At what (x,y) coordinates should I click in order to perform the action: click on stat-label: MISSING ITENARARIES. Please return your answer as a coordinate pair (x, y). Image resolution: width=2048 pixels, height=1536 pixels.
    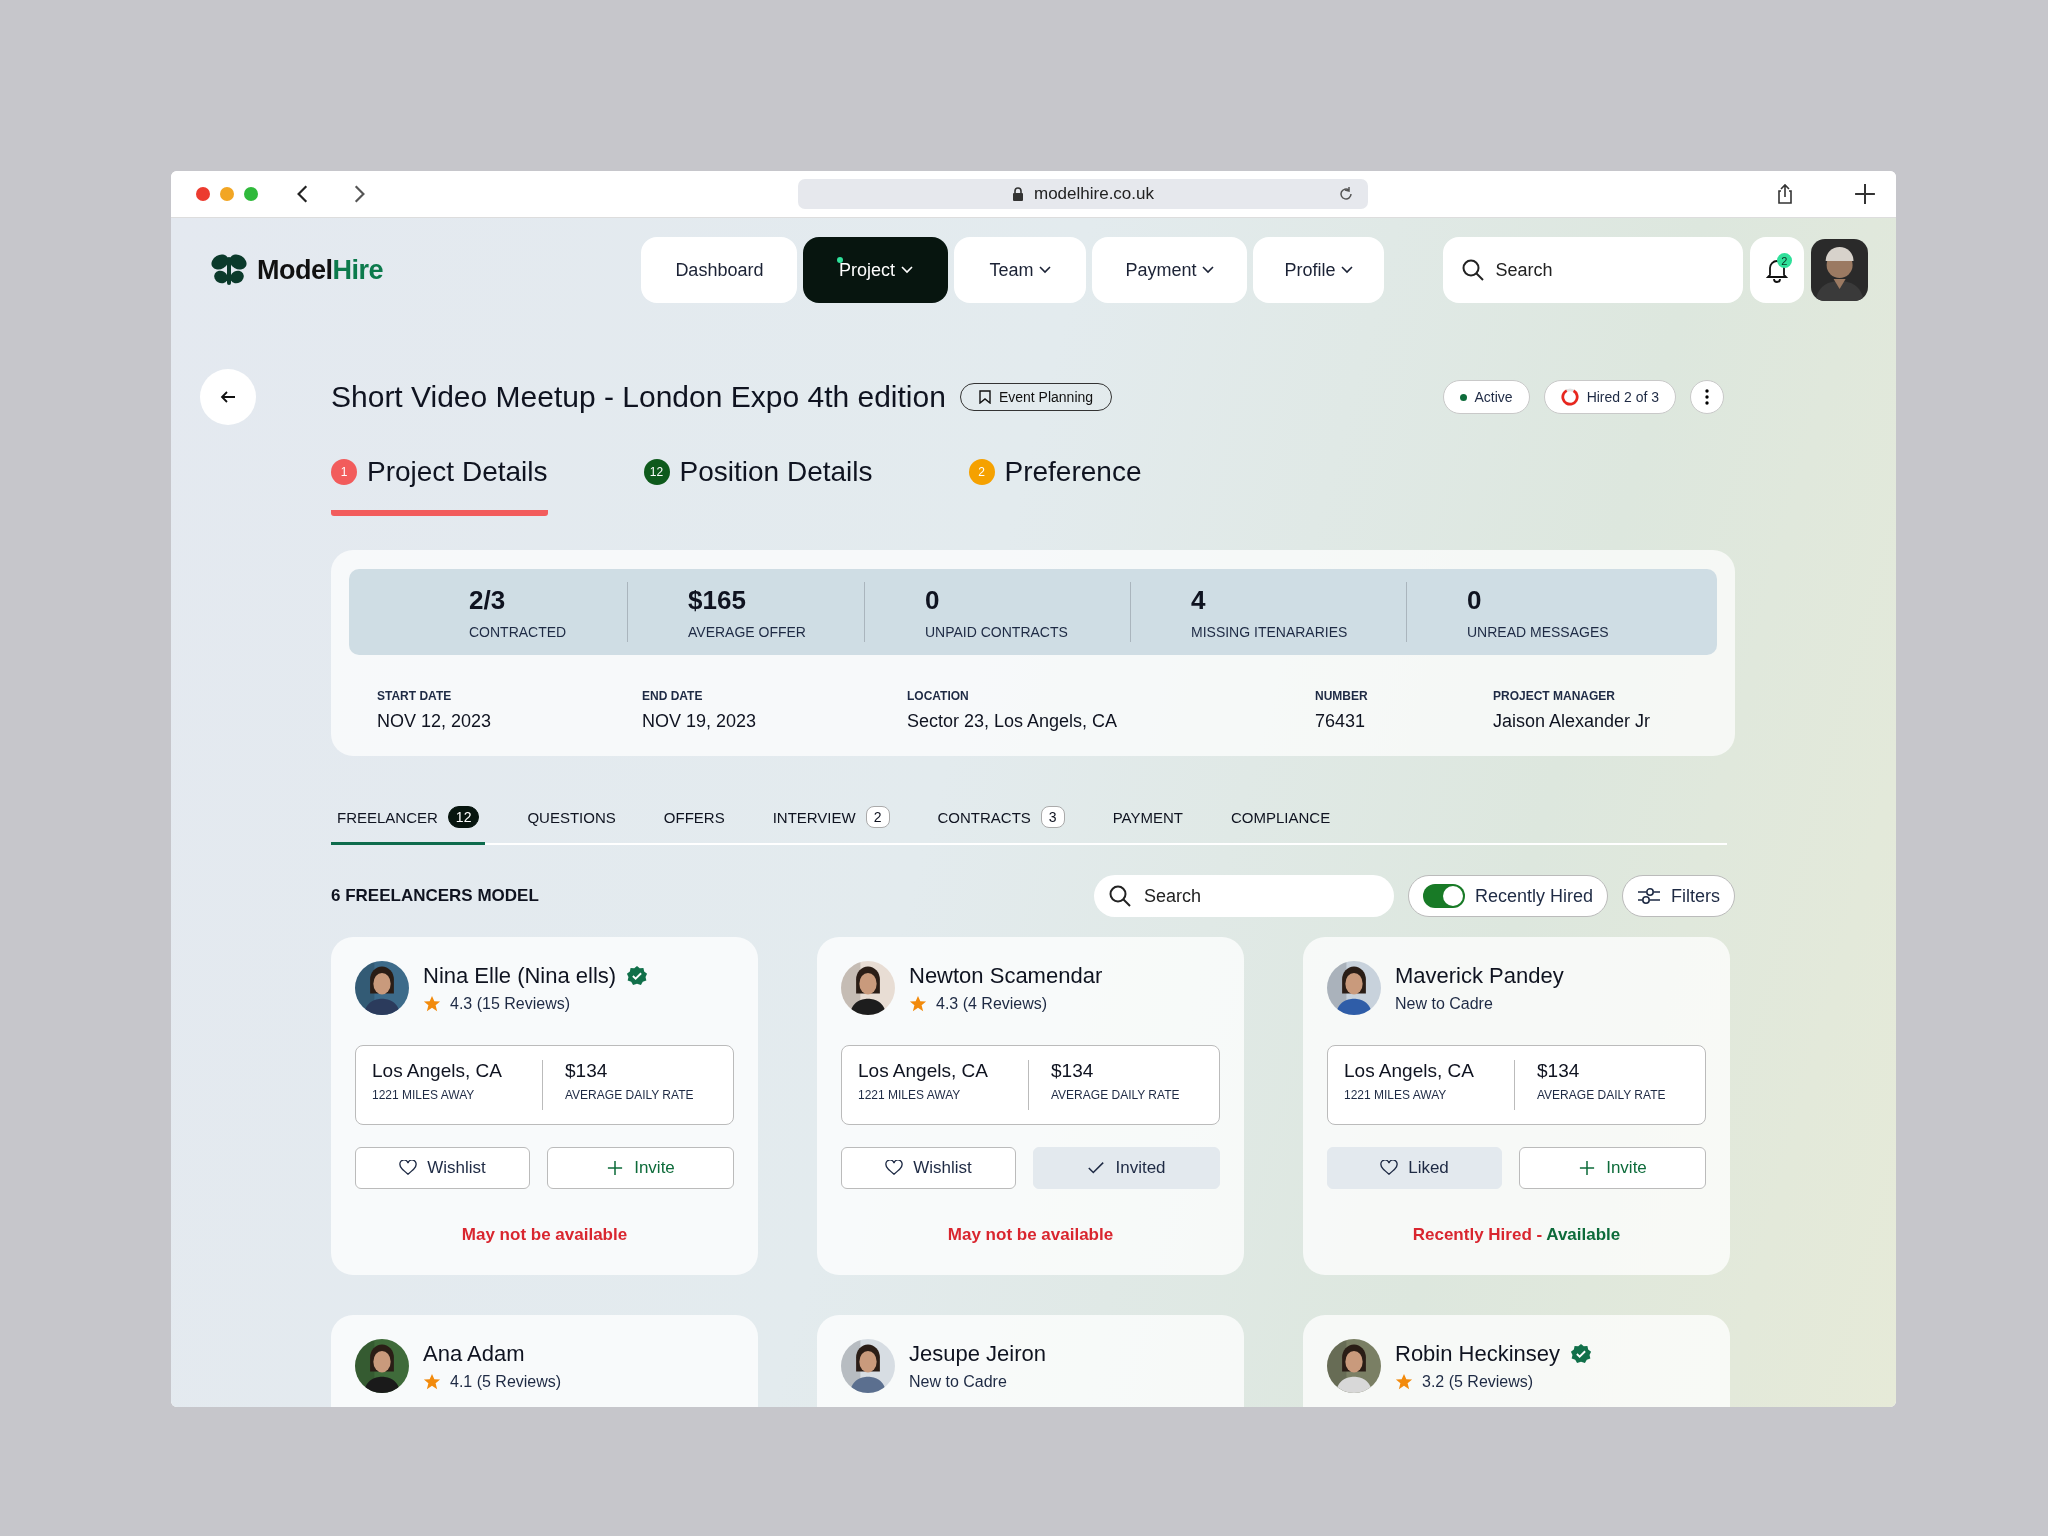
    Looking at the image, I should click on (1270, 631).